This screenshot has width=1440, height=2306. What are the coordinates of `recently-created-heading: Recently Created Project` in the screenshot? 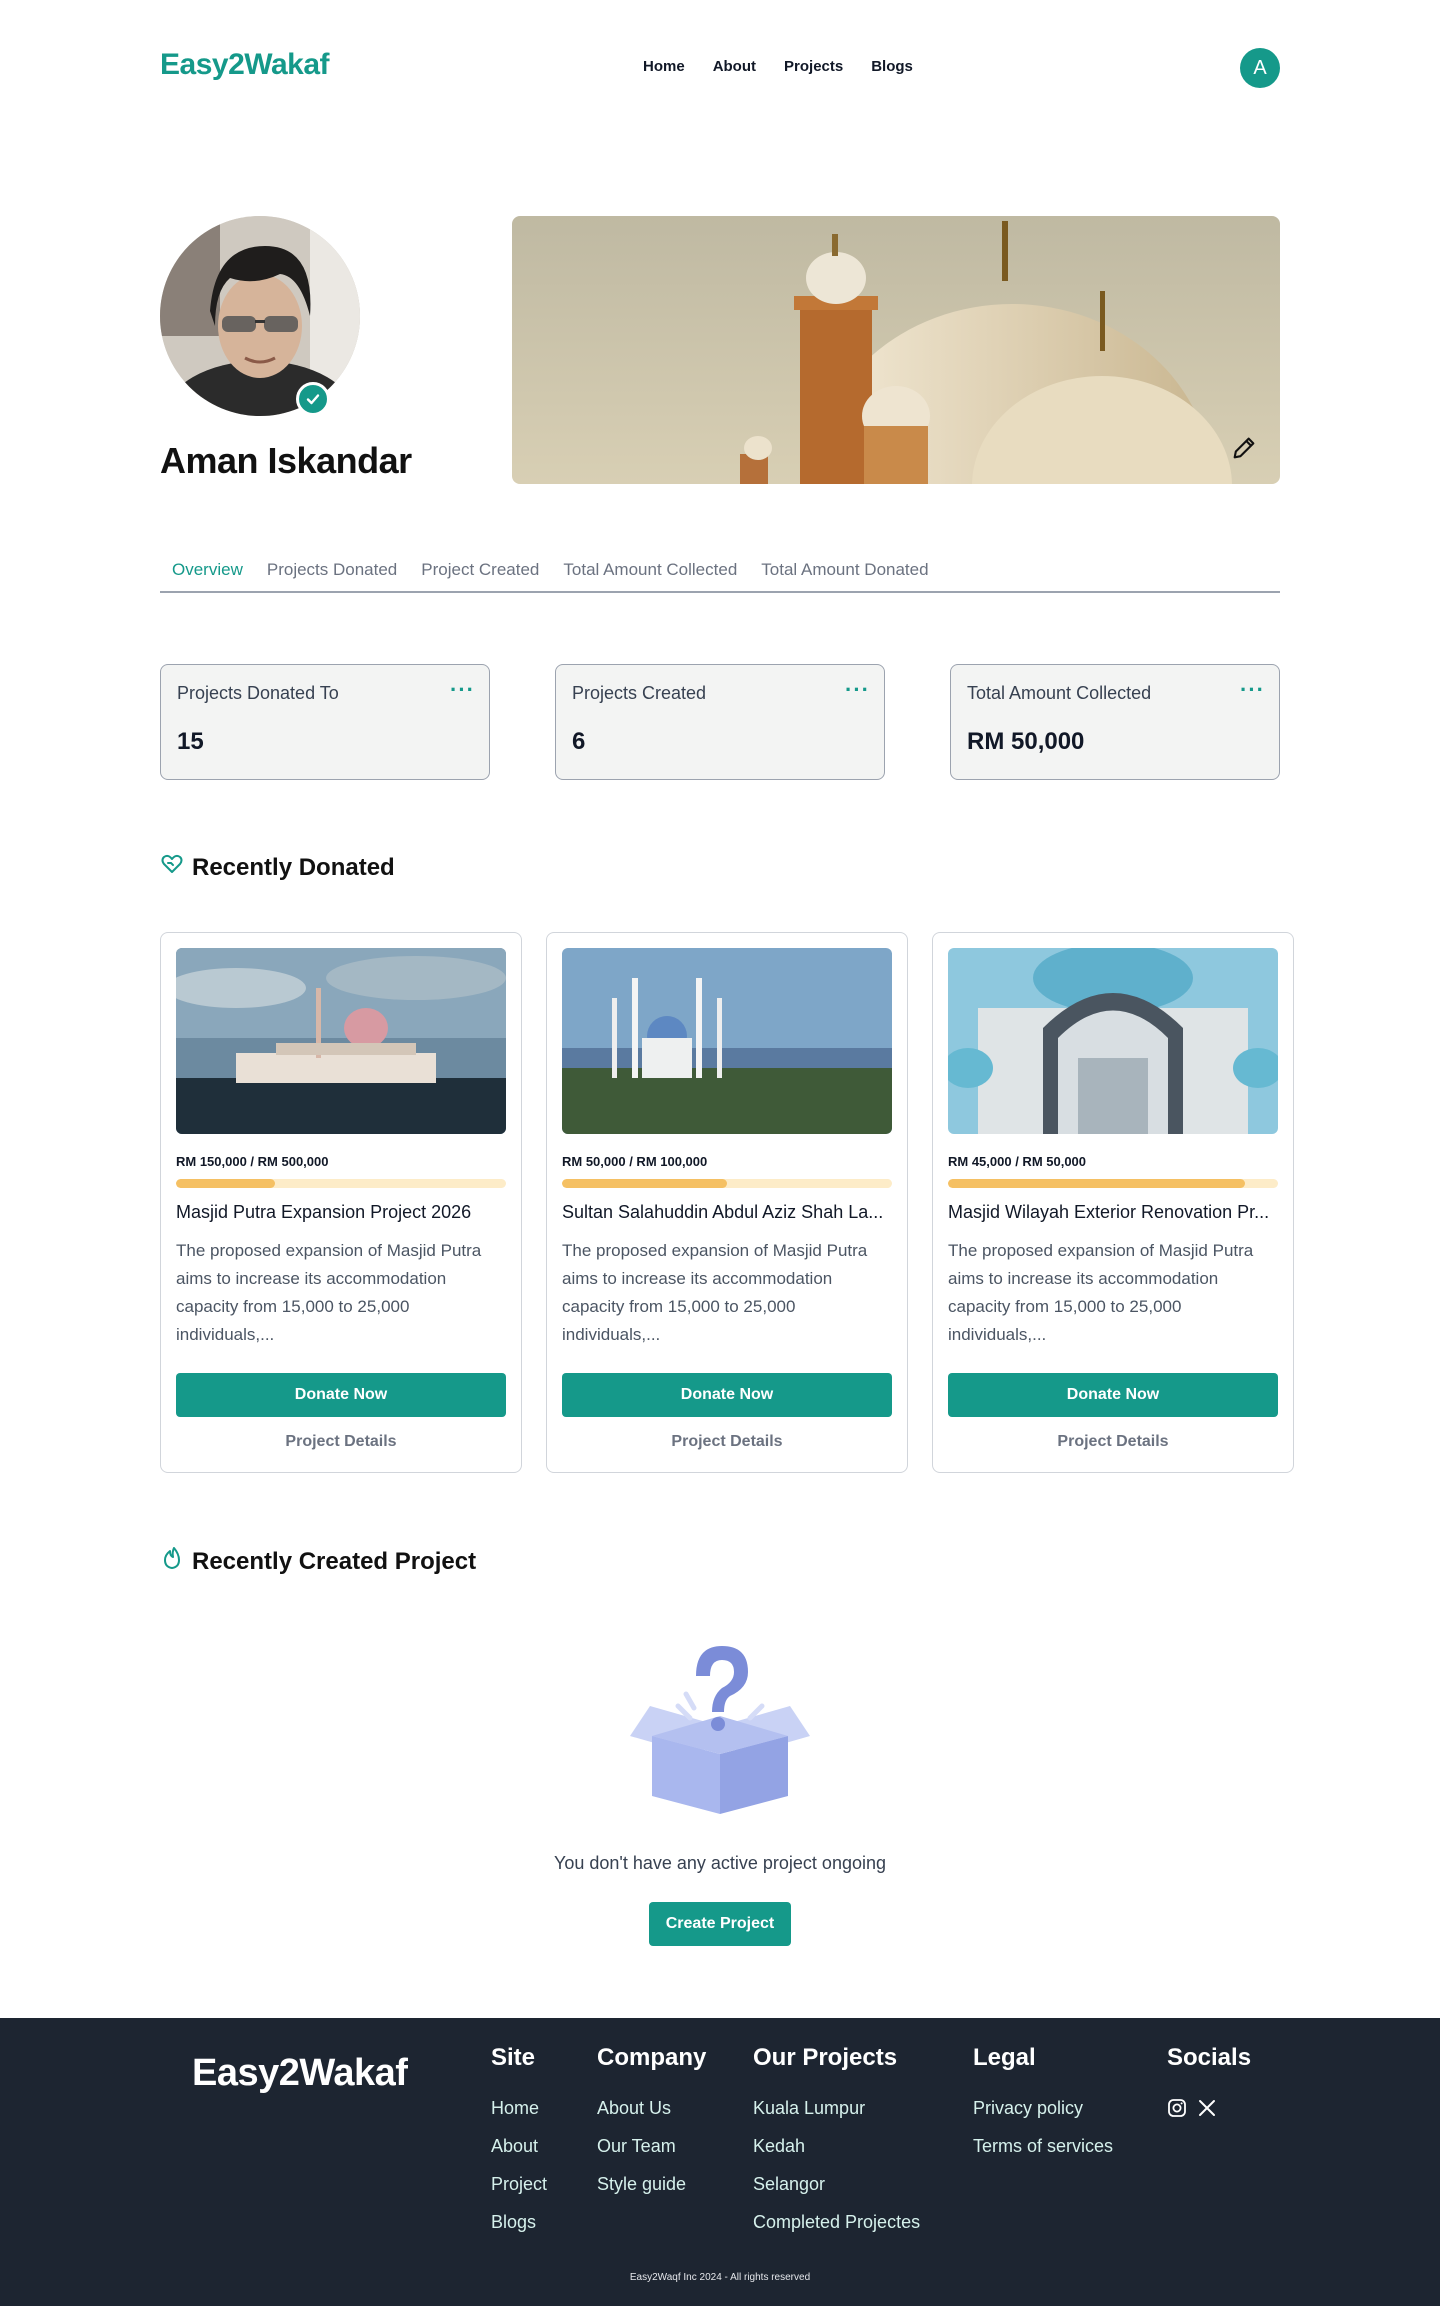 It's located at (318, 1561).